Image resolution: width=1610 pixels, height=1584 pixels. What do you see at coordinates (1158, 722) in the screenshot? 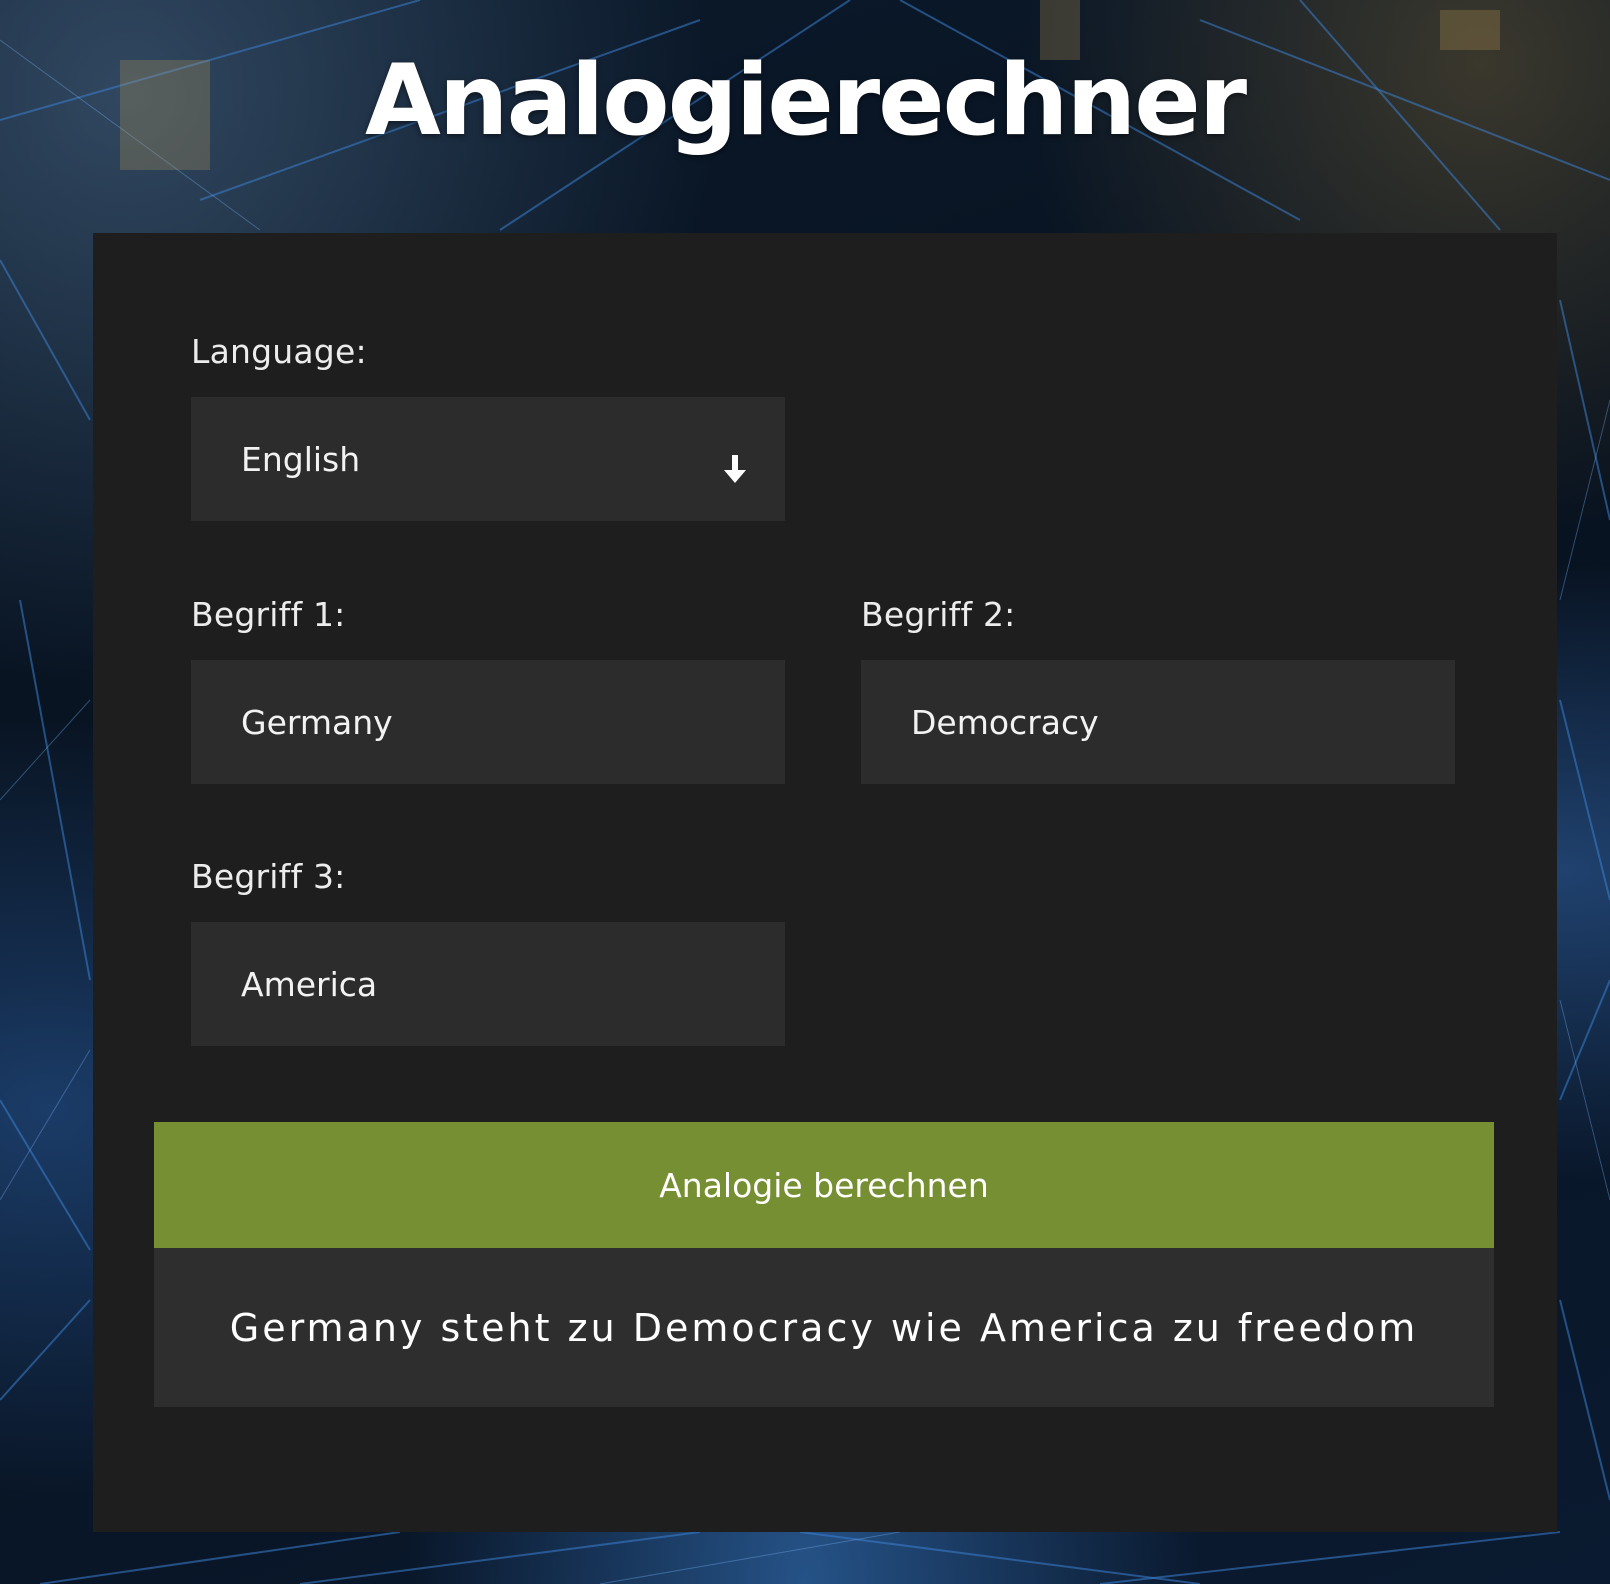
I see `term2-input: Democracy` at bounding box center [1158, 722].